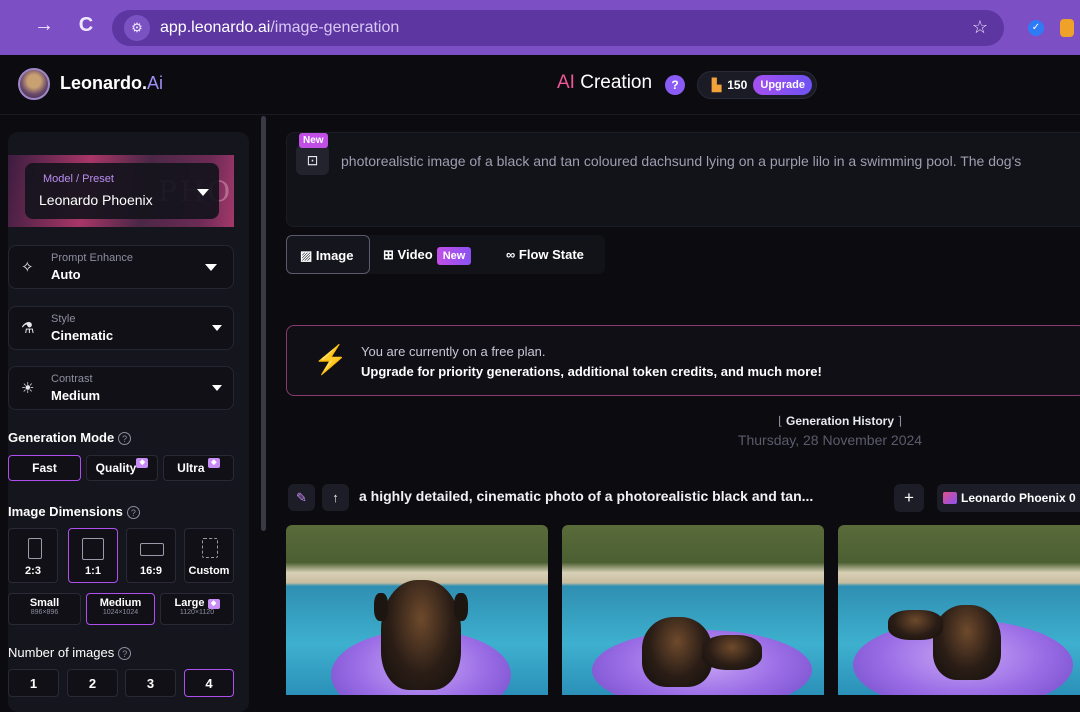  Describe the element at coordinates (44, 612) in the screenshot. I see `size-small-dims: 896×896` at that location.